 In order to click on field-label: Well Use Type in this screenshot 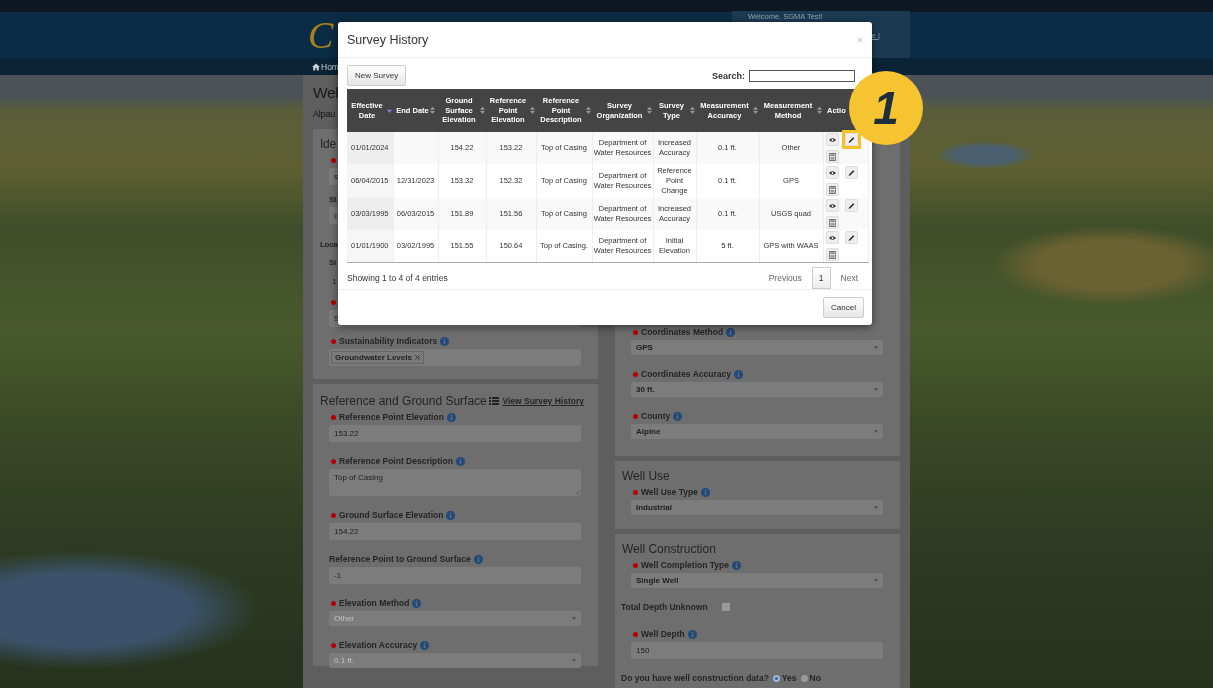, I will do `click(669, 492)`.